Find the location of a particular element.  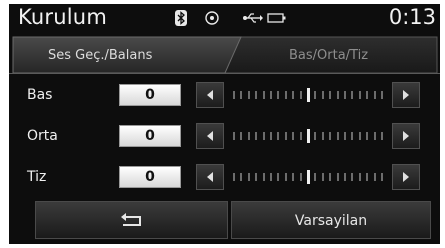

clock: 0:13 is located at coordinates (412, 17).